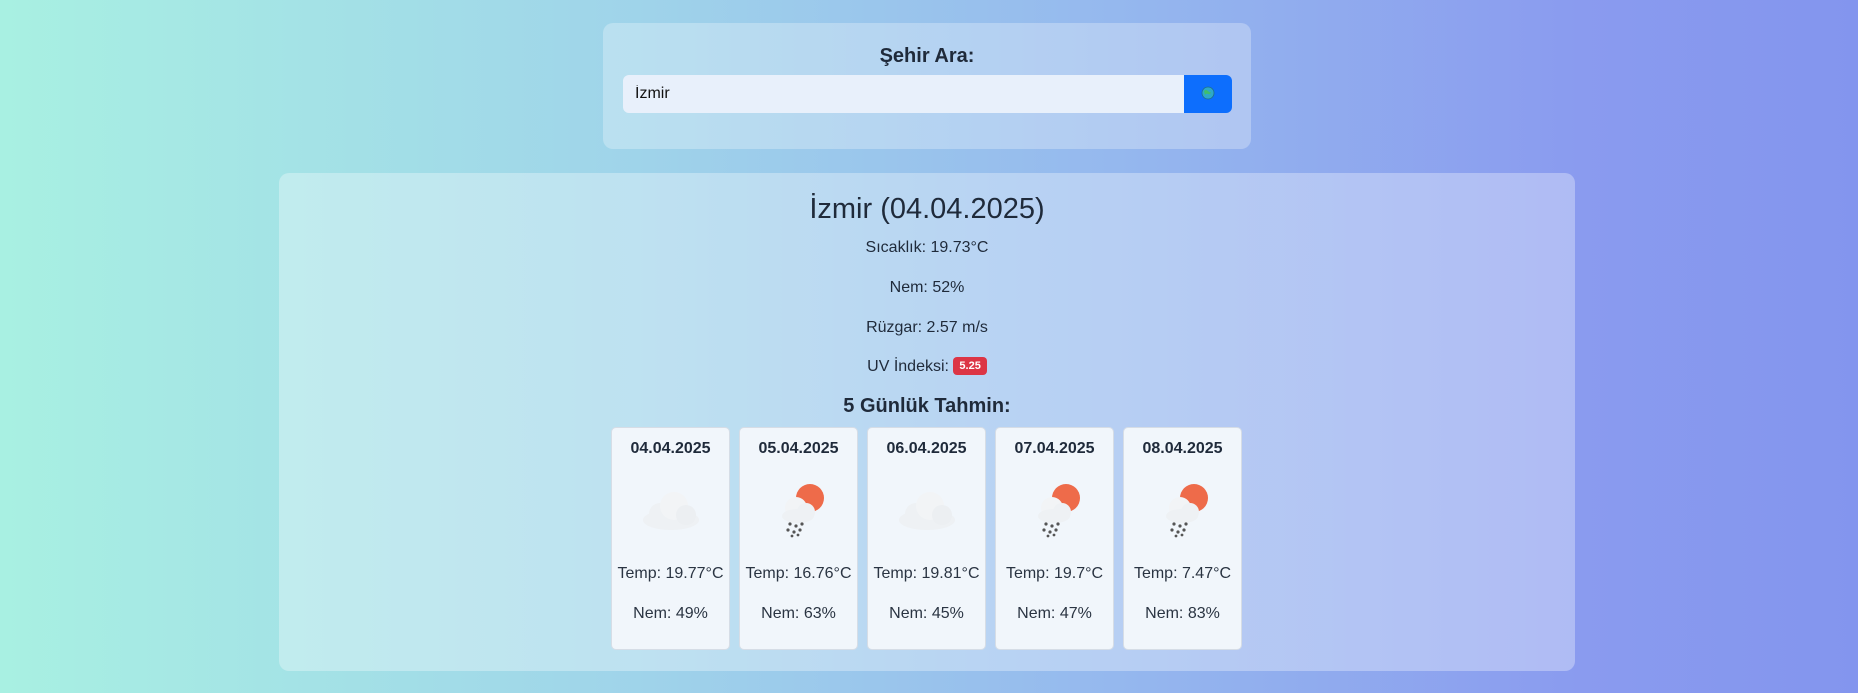 The height and width of the screenshot is (693, 1858). Describe the element at coordinates (798, 613) in the screenshot. I see `forecast-humidity: Nem: 63%` at that location.